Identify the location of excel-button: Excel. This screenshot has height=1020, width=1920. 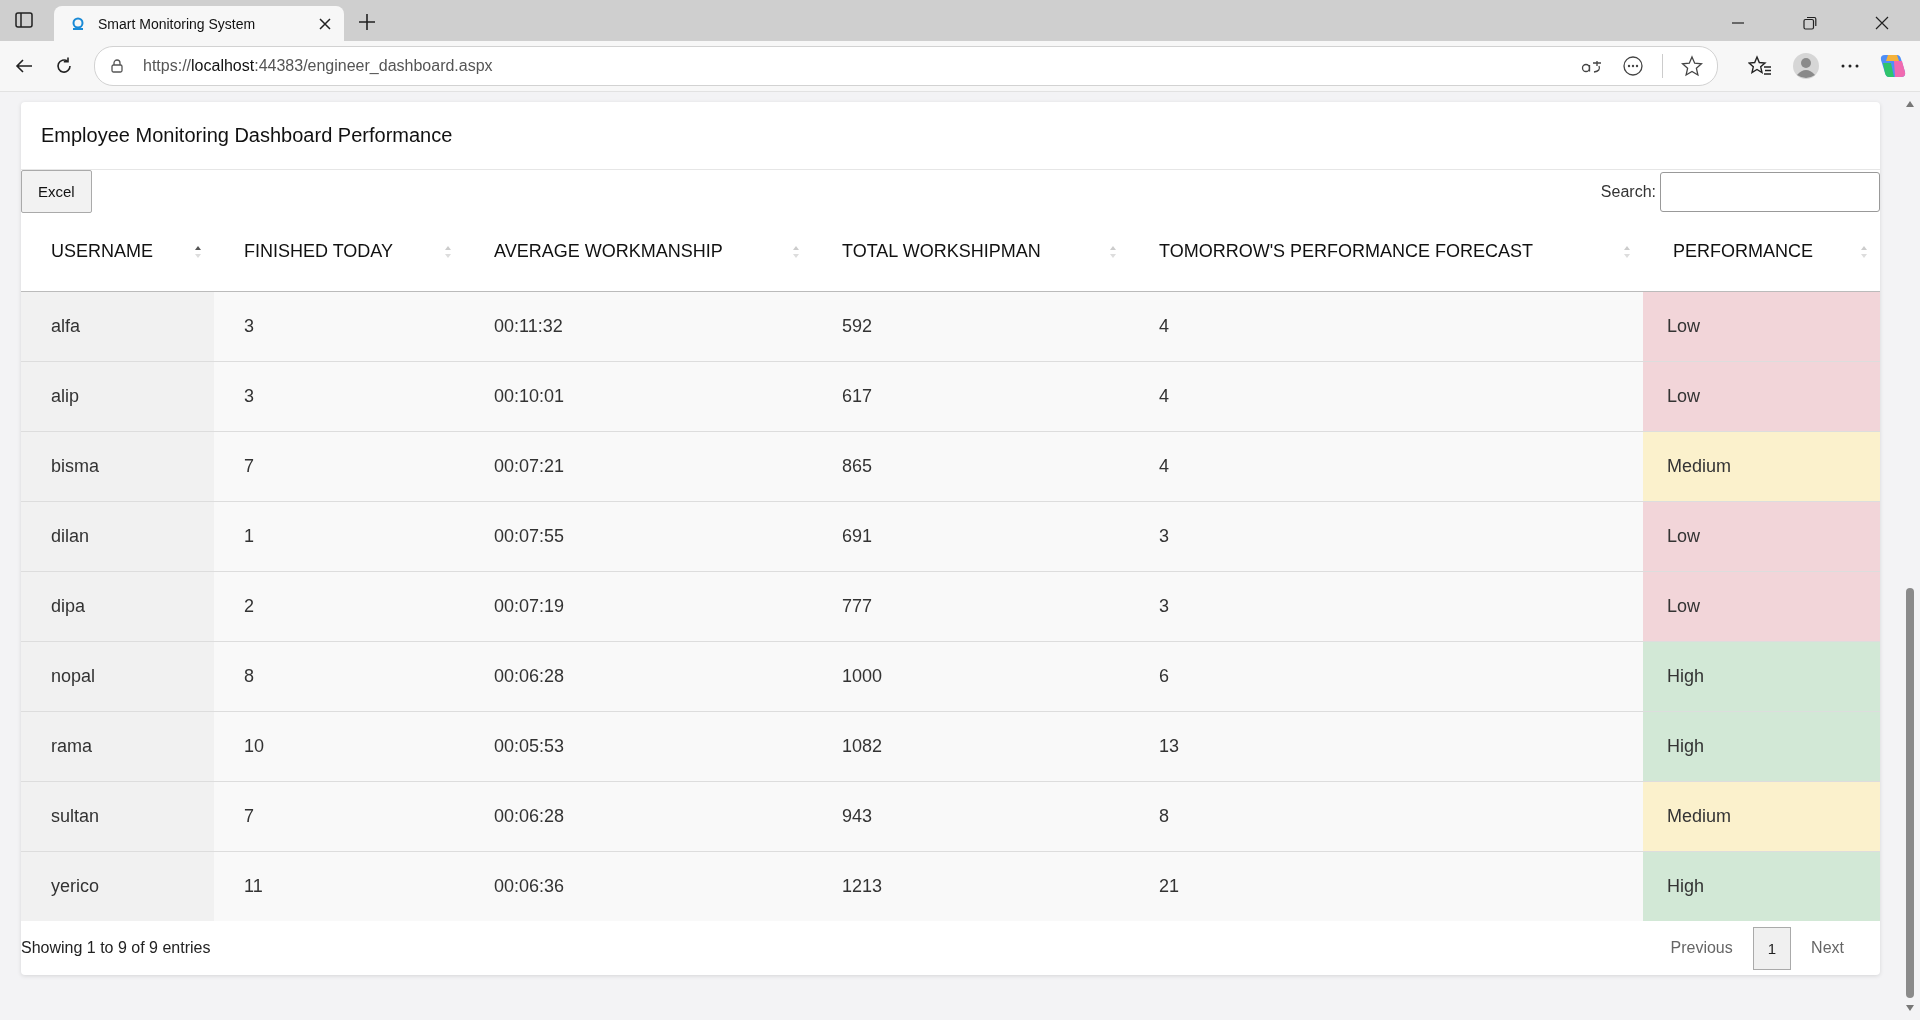
(56, 191).